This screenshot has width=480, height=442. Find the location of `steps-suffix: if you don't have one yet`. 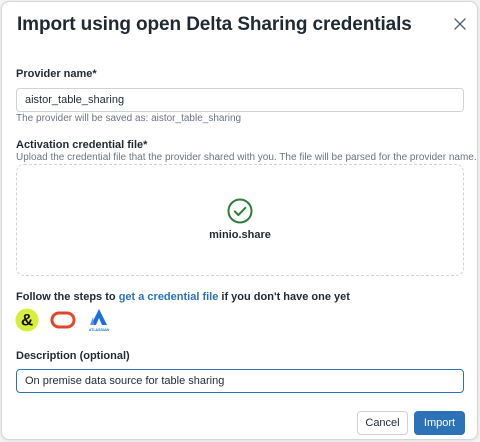

steps-suffix: if you don't have one yet is located at coordinates (285, 297).